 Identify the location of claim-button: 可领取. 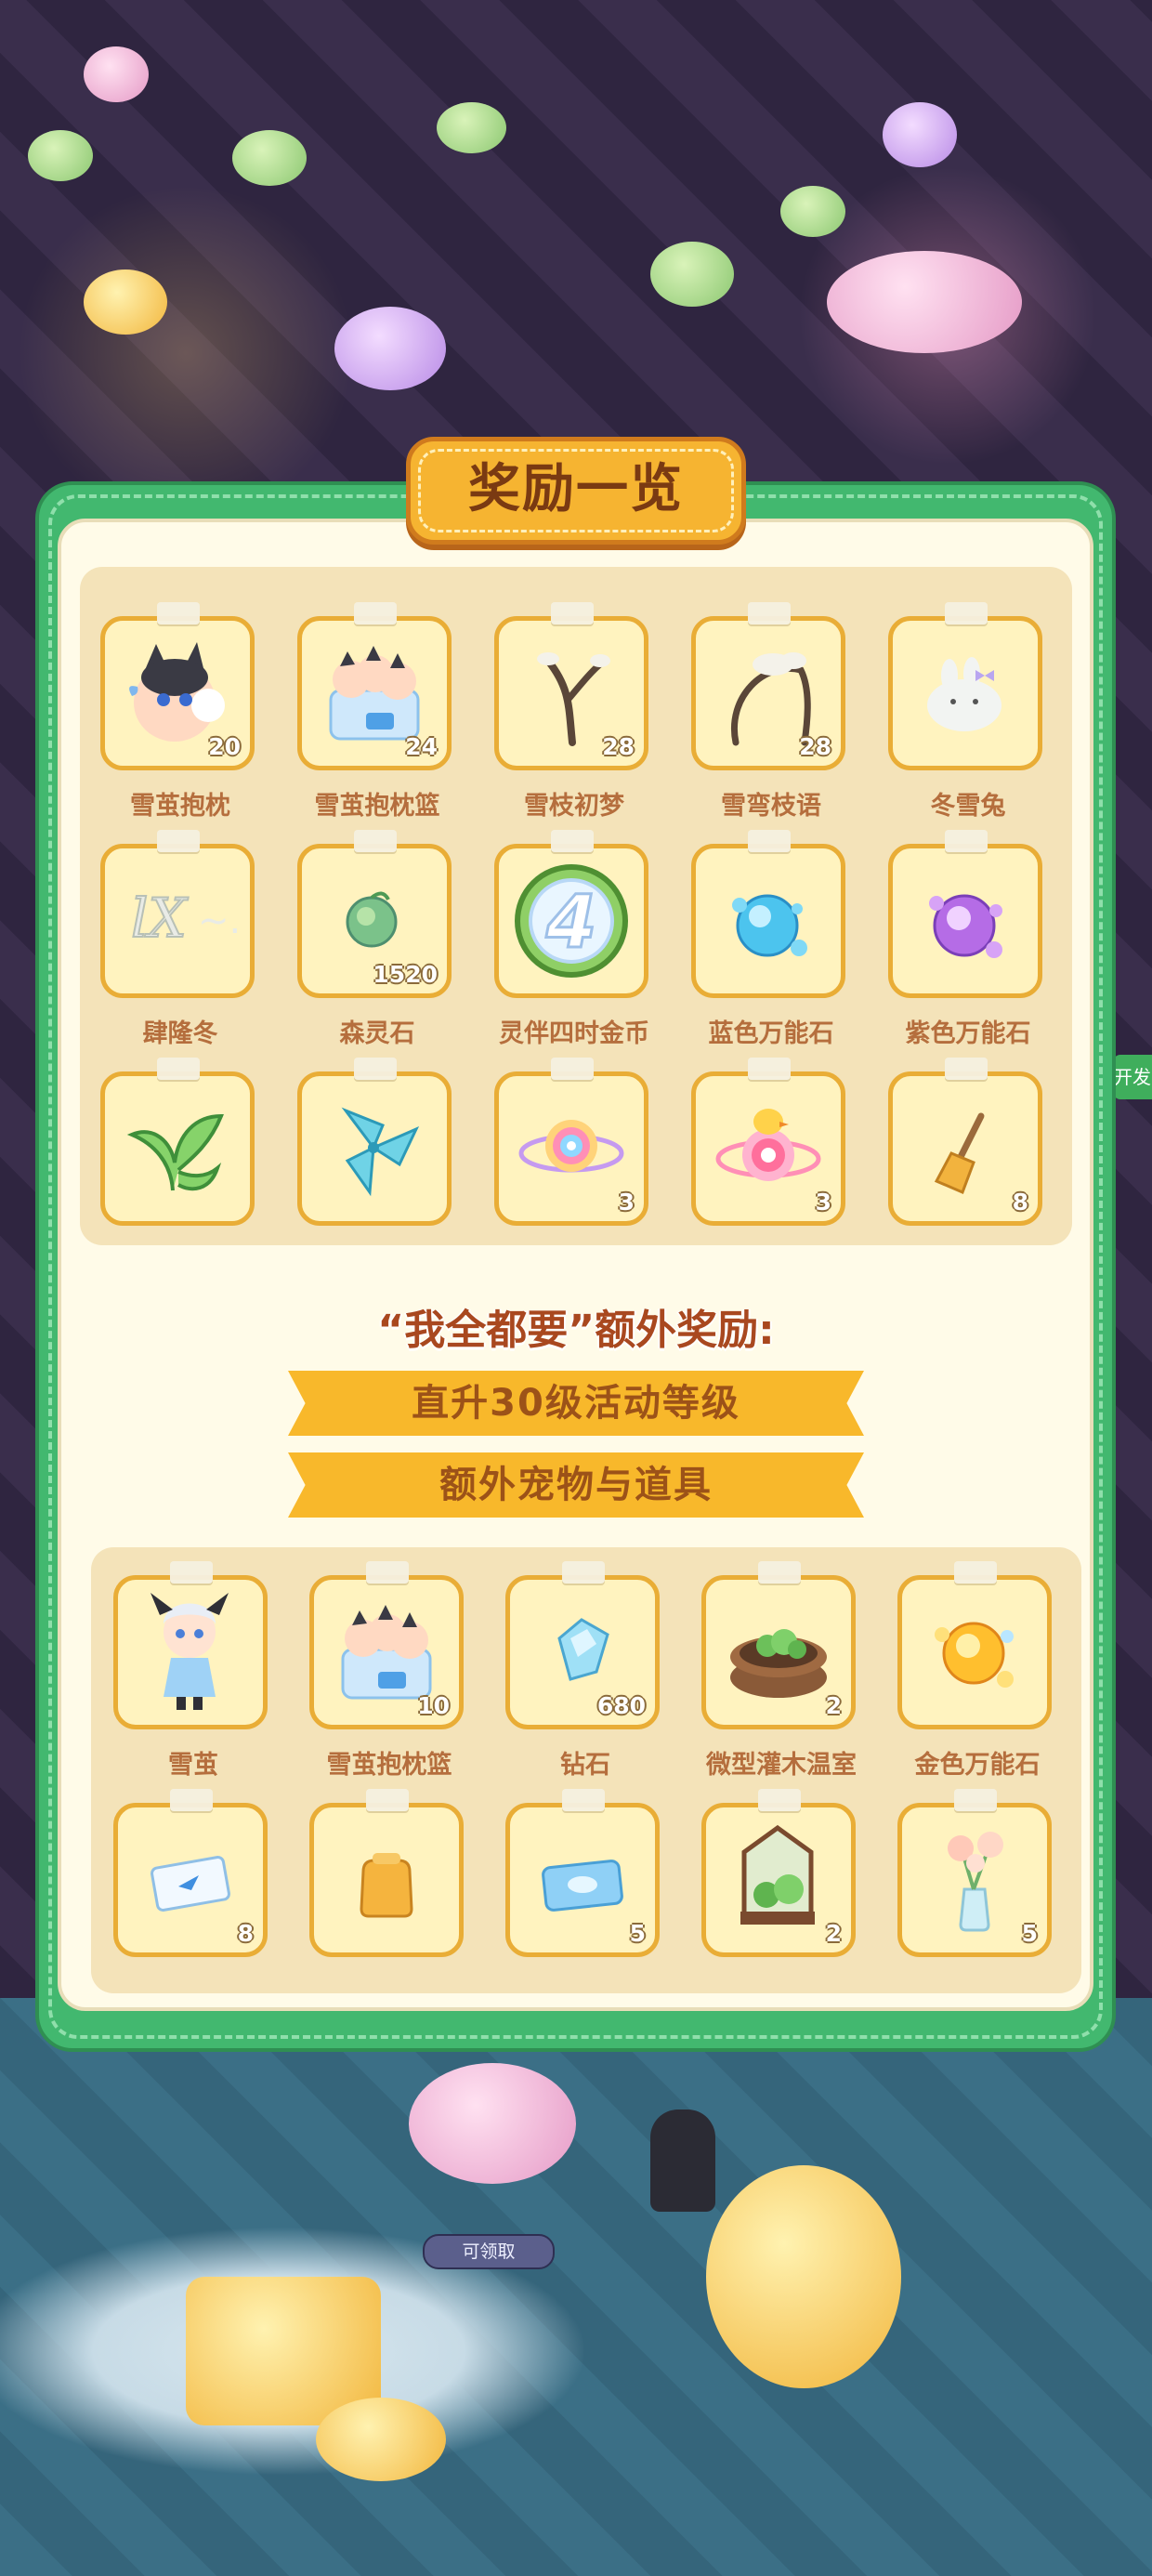
(489, 2251).